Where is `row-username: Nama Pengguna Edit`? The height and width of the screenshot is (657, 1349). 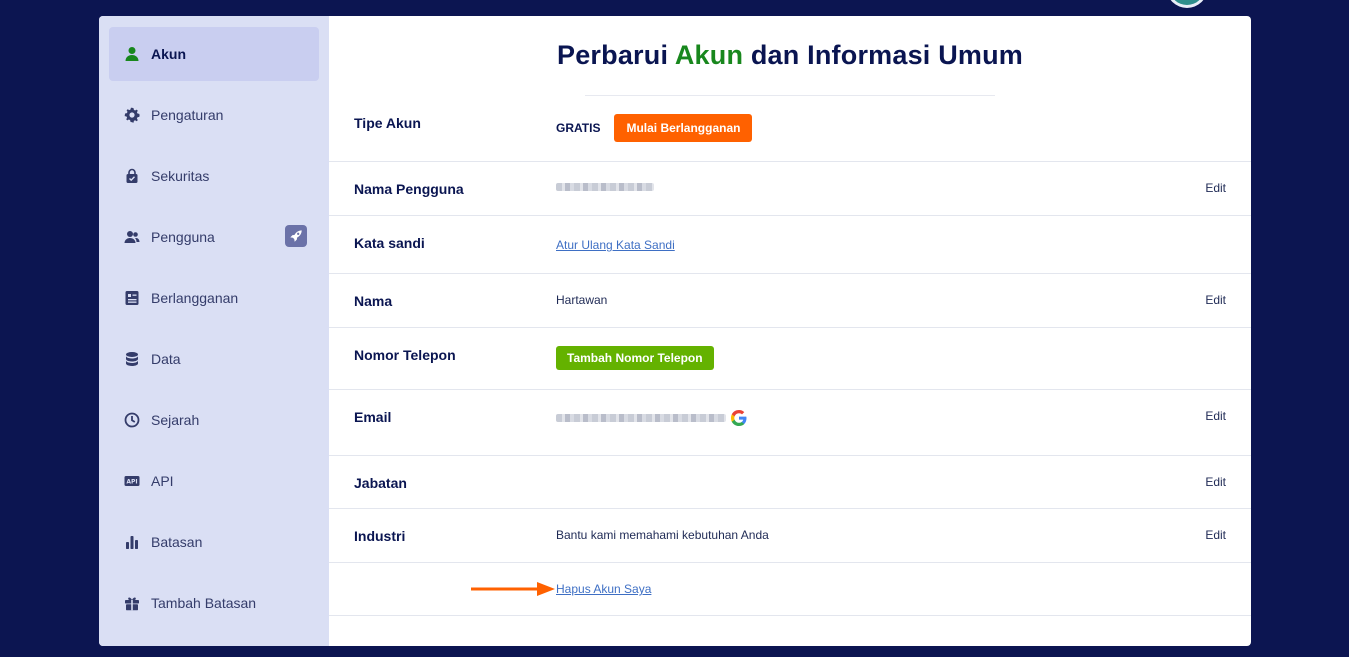
row-username: Nama Pengguna Edit is located at coordinates (790, 189).